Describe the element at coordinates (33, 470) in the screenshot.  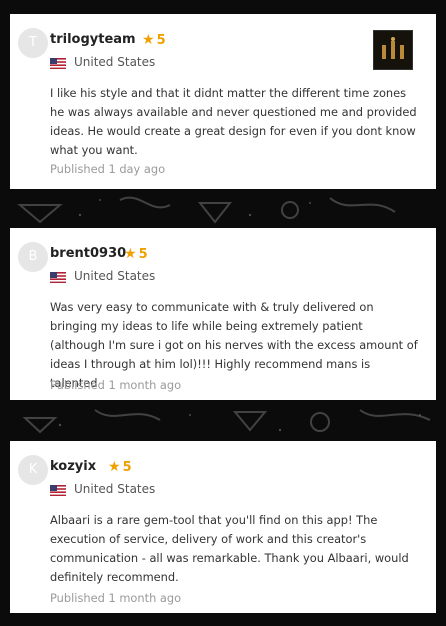
I see `avatar: K` at that location.